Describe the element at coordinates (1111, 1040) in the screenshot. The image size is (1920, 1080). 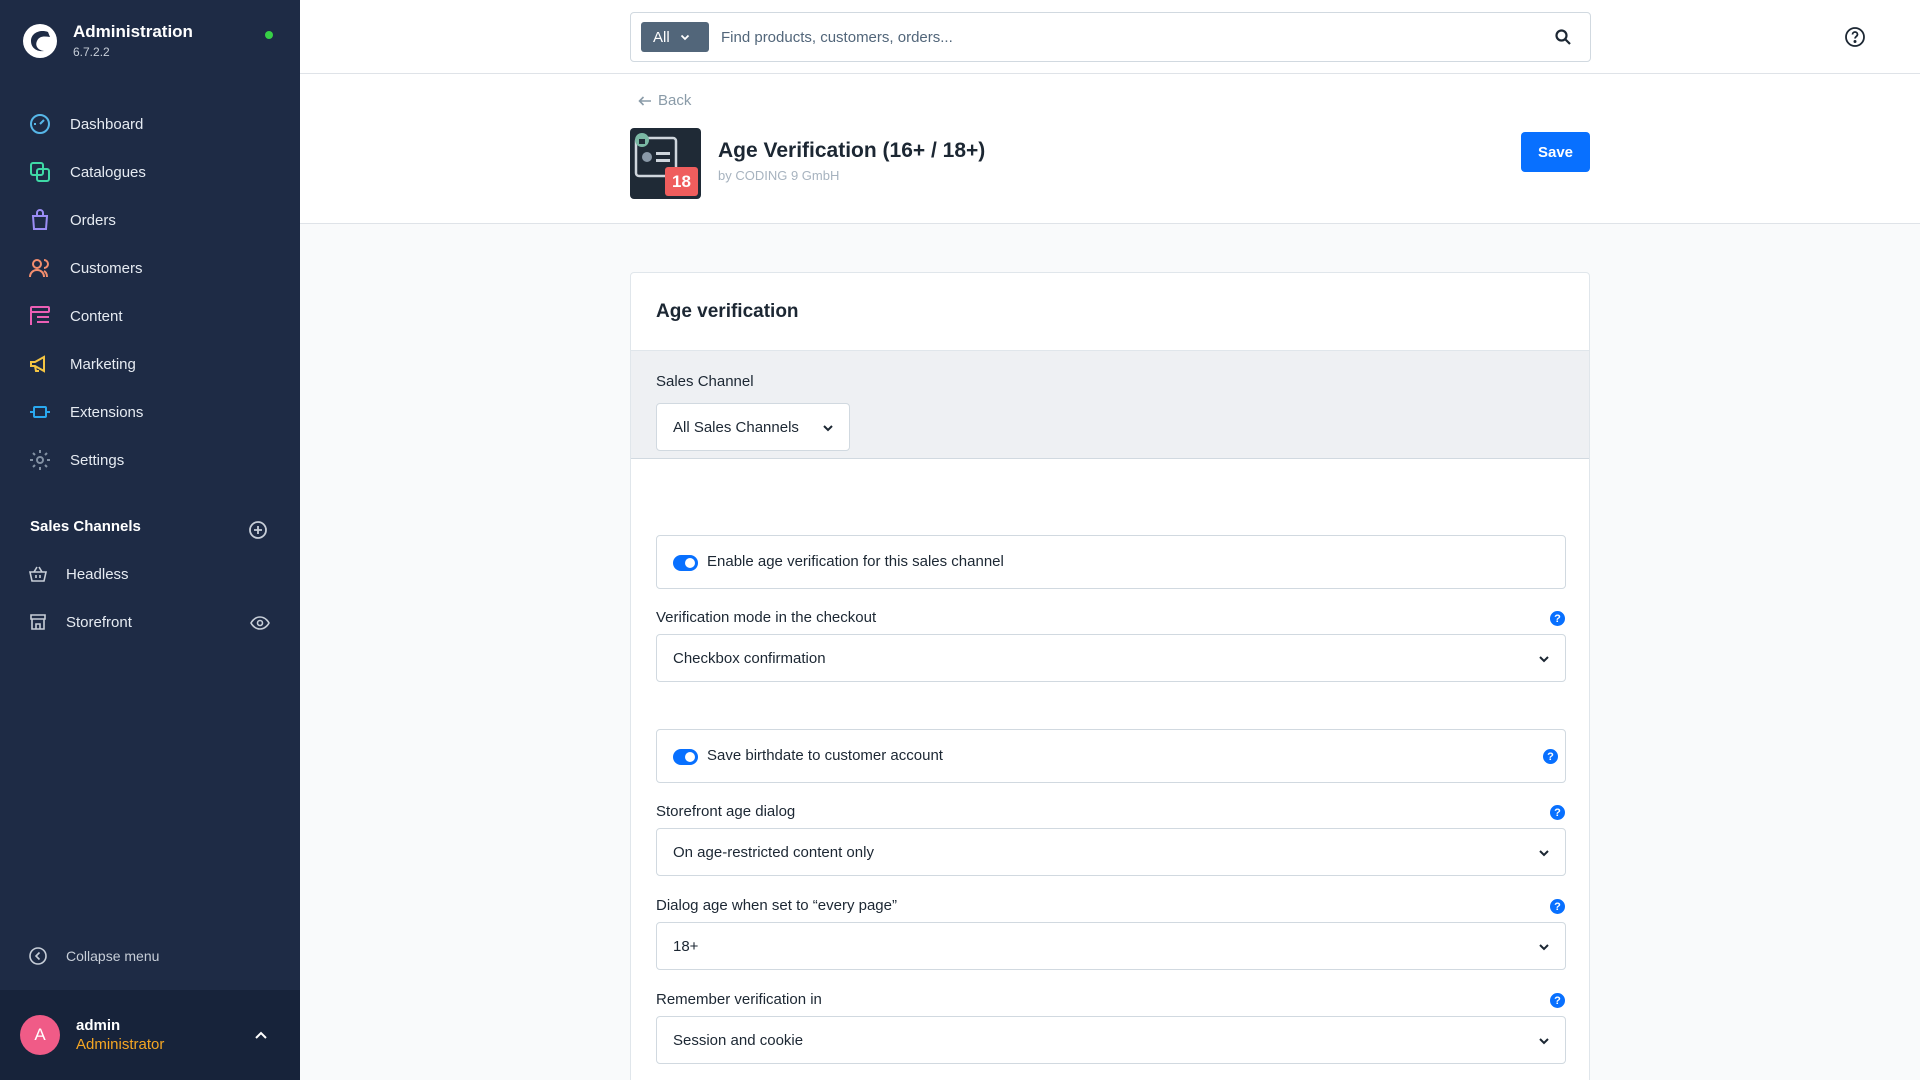
I see `remember-verification-select: Session and cookie` at that location.